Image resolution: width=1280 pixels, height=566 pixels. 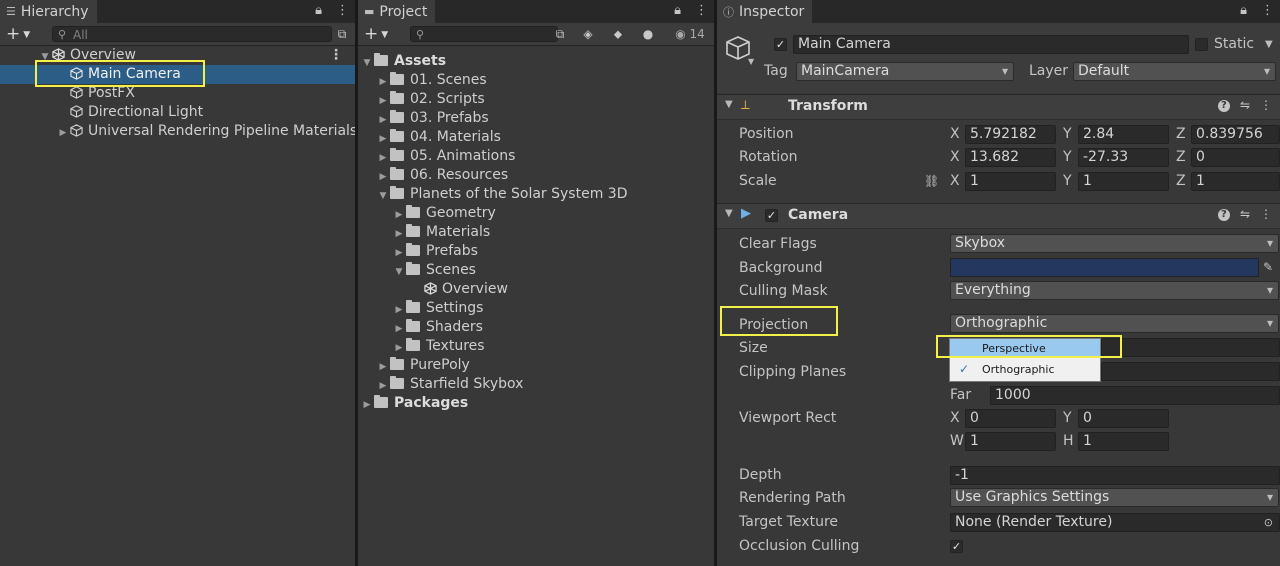 What do you see at coordinates (1114, 323) in the screenshot?
I see `projection-dropdown: Orthographic` at bounding box center [1114, 323].